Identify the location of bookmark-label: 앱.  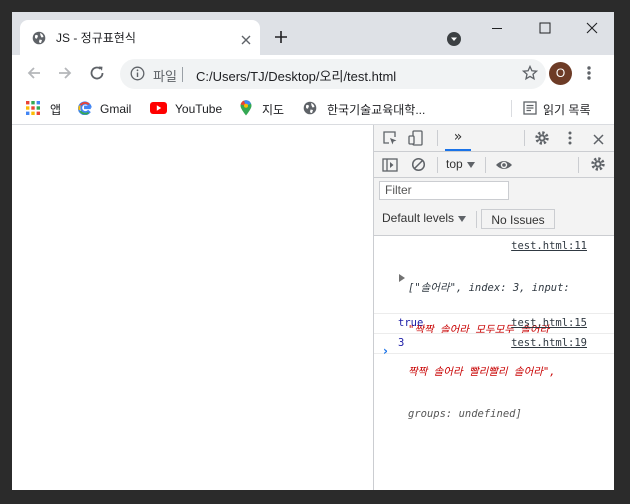
(56, 109).